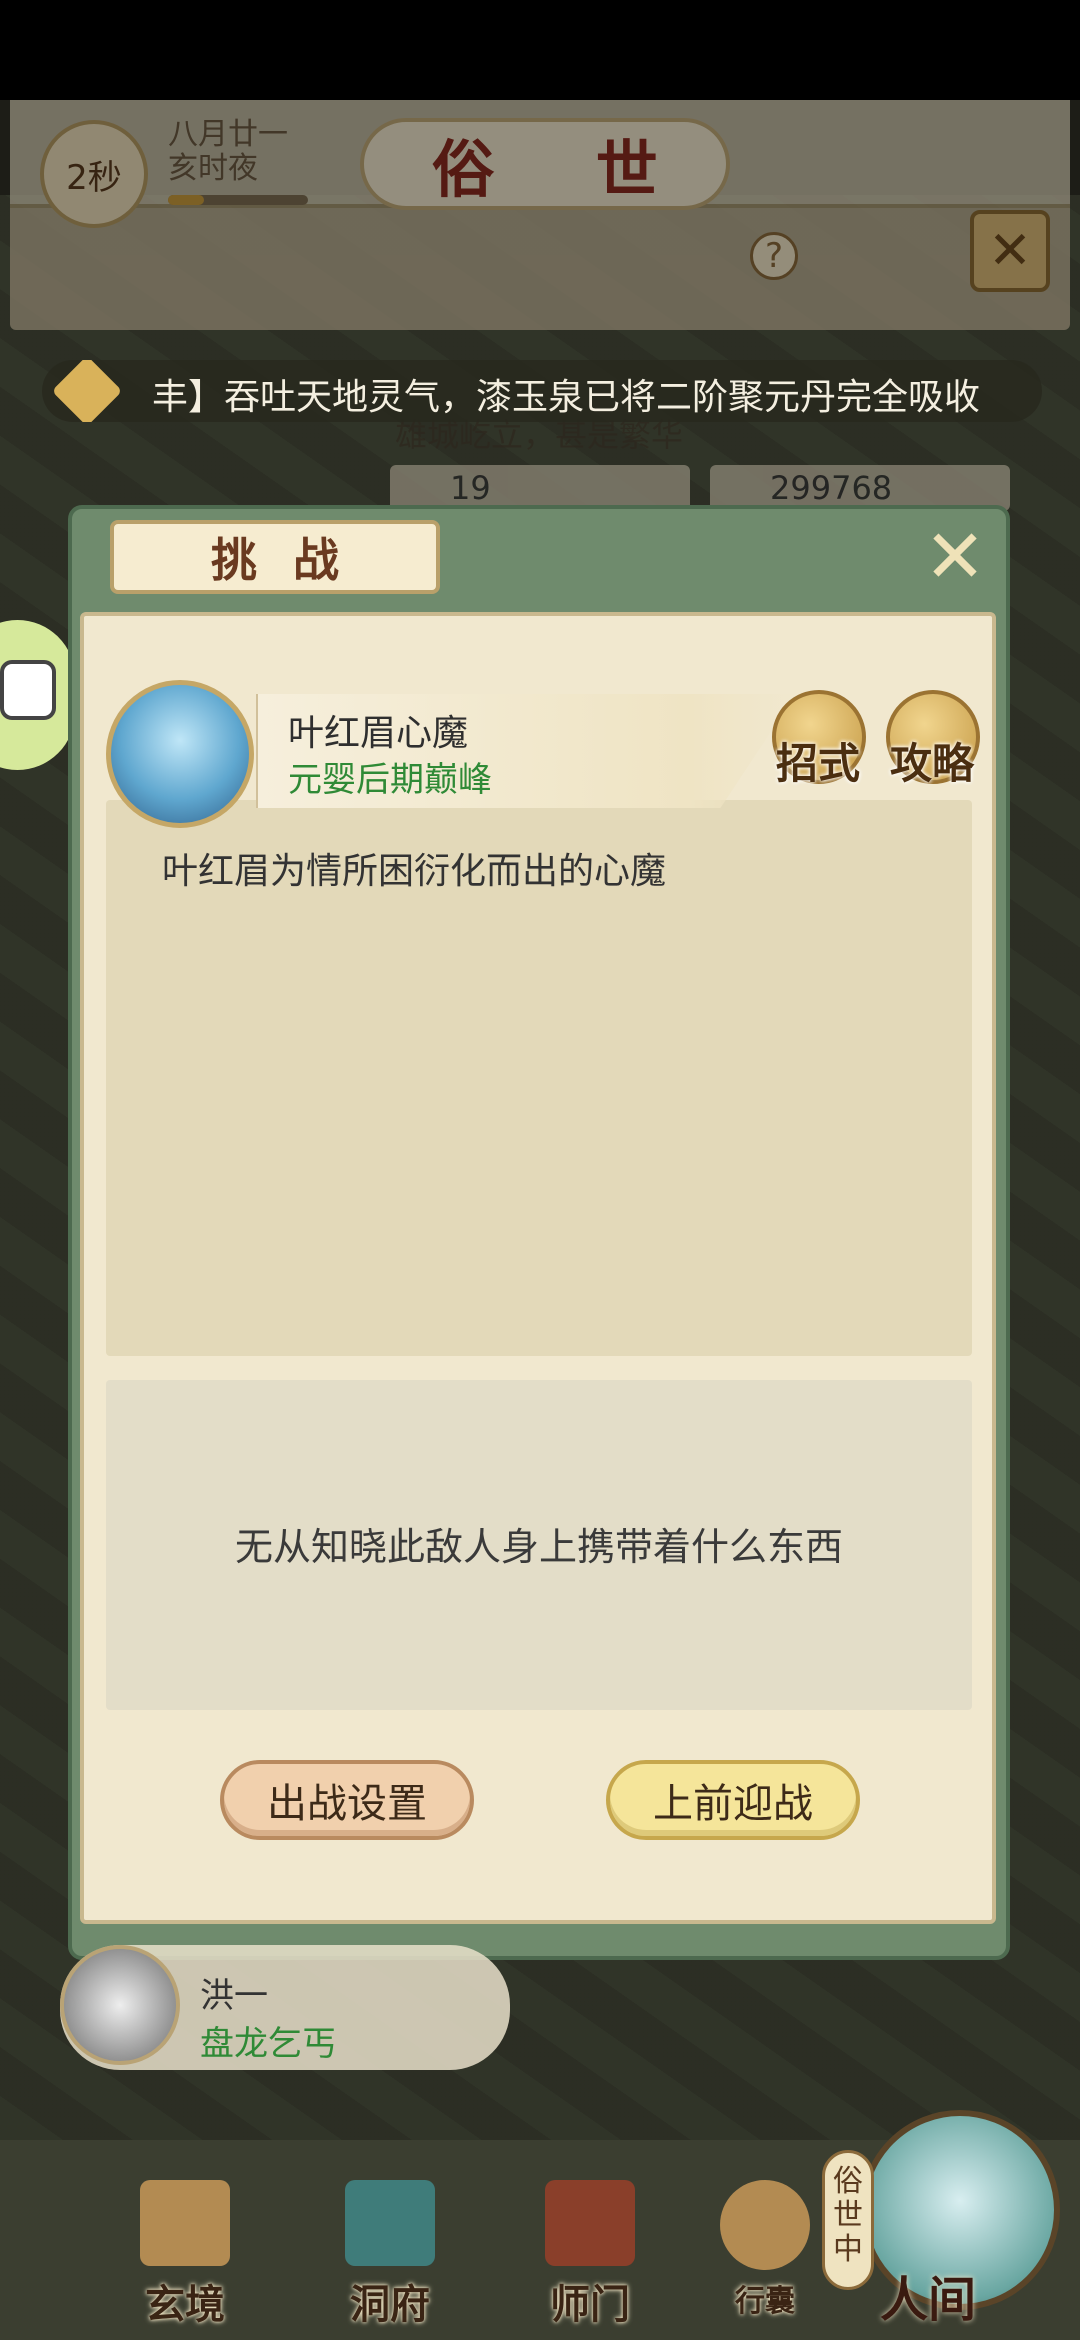  Describe the element at coordinates (87, 391) in the screenshot. I see `bell-icon` at that location.